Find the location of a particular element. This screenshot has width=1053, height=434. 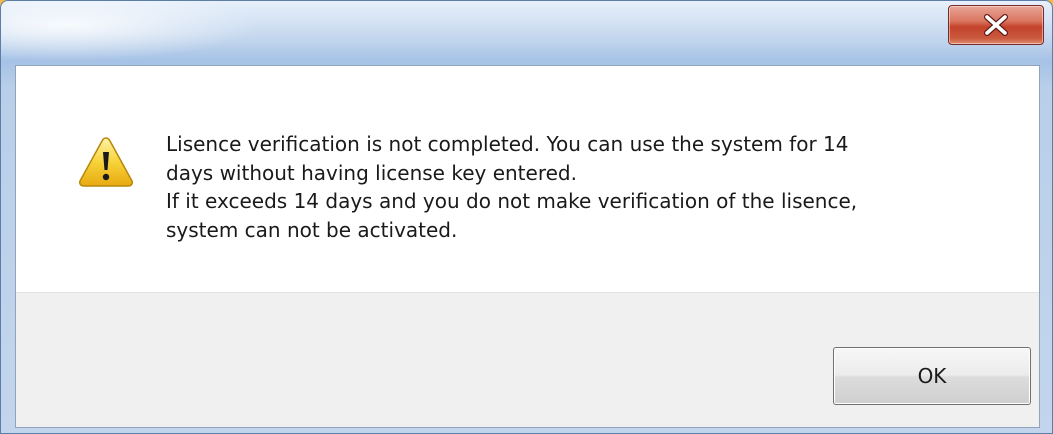

warning-icon is located at coordinates (106, 162).